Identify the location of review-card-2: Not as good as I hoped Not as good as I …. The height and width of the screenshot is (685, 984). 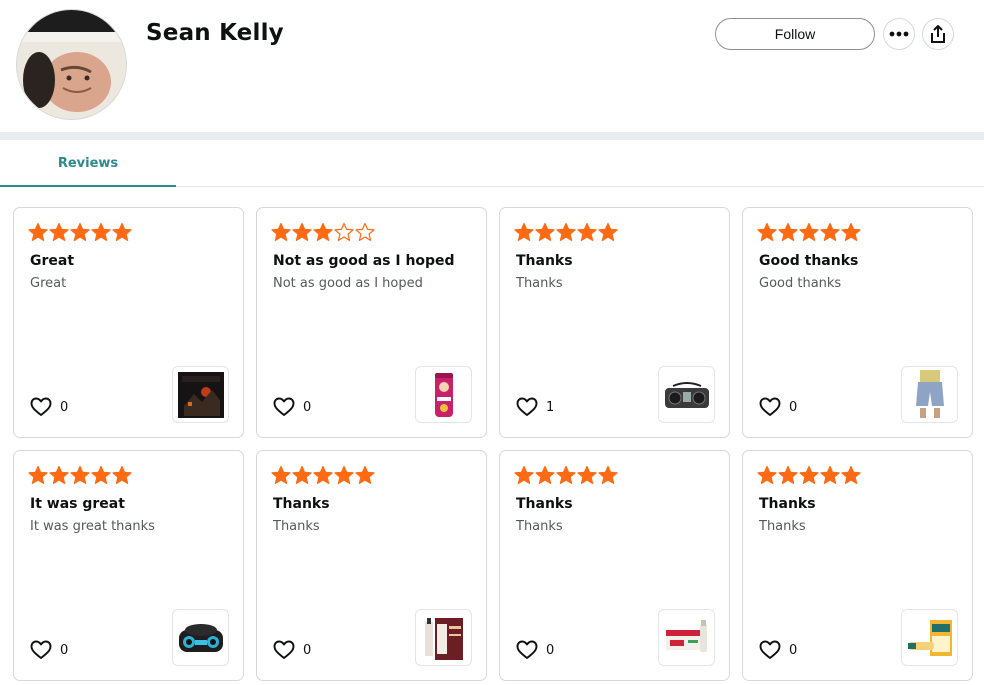
(371, 322).